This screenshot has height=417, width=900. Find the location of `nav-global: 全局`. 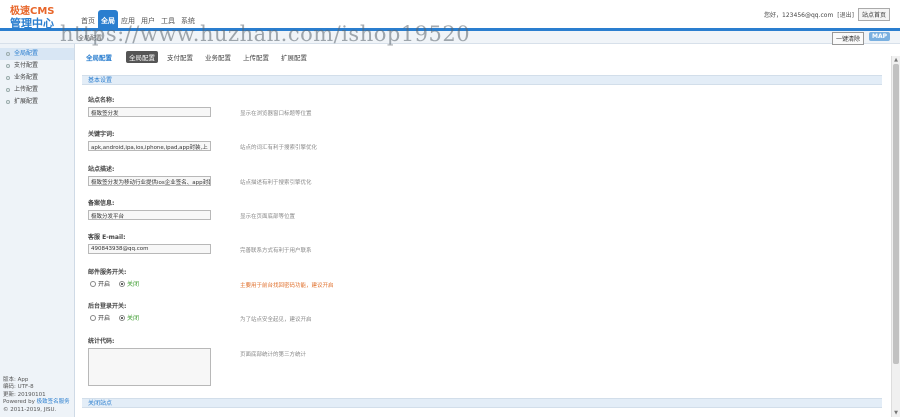

nav-global: 全局 is located at coordinates (108, 20).